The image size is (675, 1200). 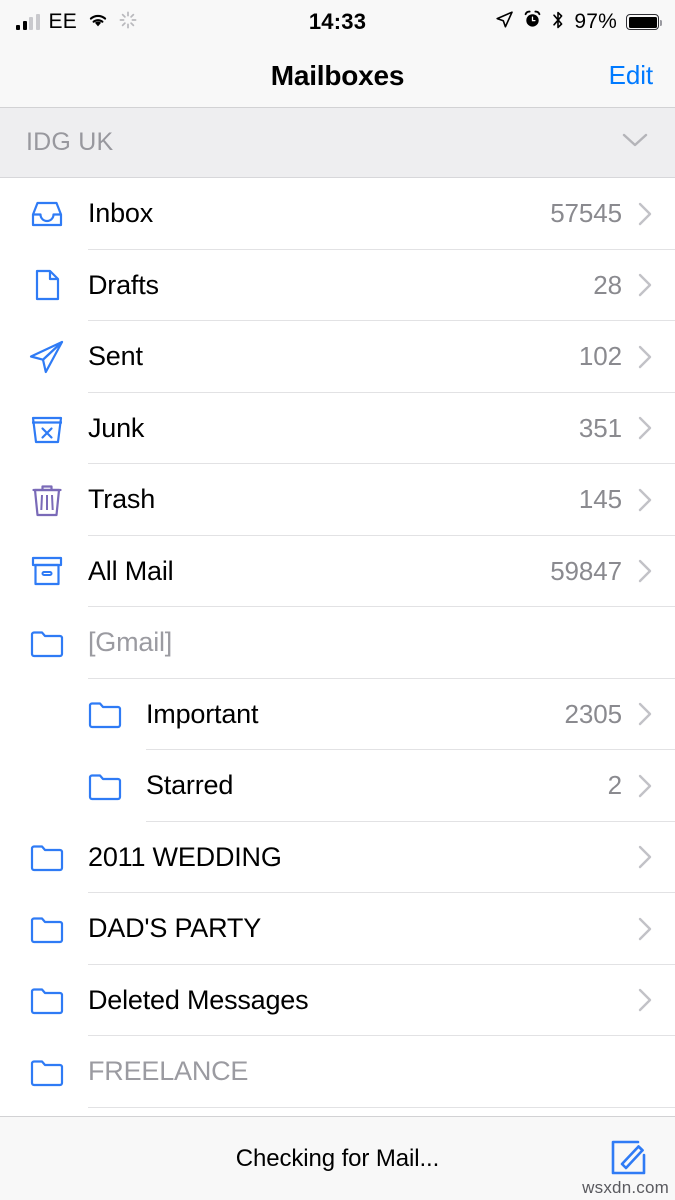 What do you see at coordinates (190, 785) in the screenshot?
I see `mailbox-label: Starred` at bounding box center [190, 785].